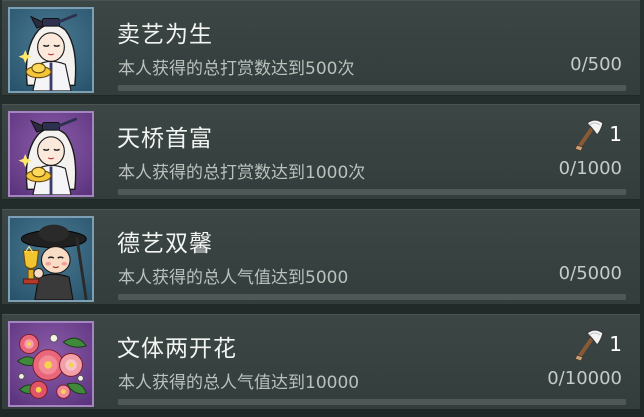  Describe the element at coordinates (236, 69) in the screenshot. I see `achievement-description: 本人获得的总打赏数达到500次` at that location.